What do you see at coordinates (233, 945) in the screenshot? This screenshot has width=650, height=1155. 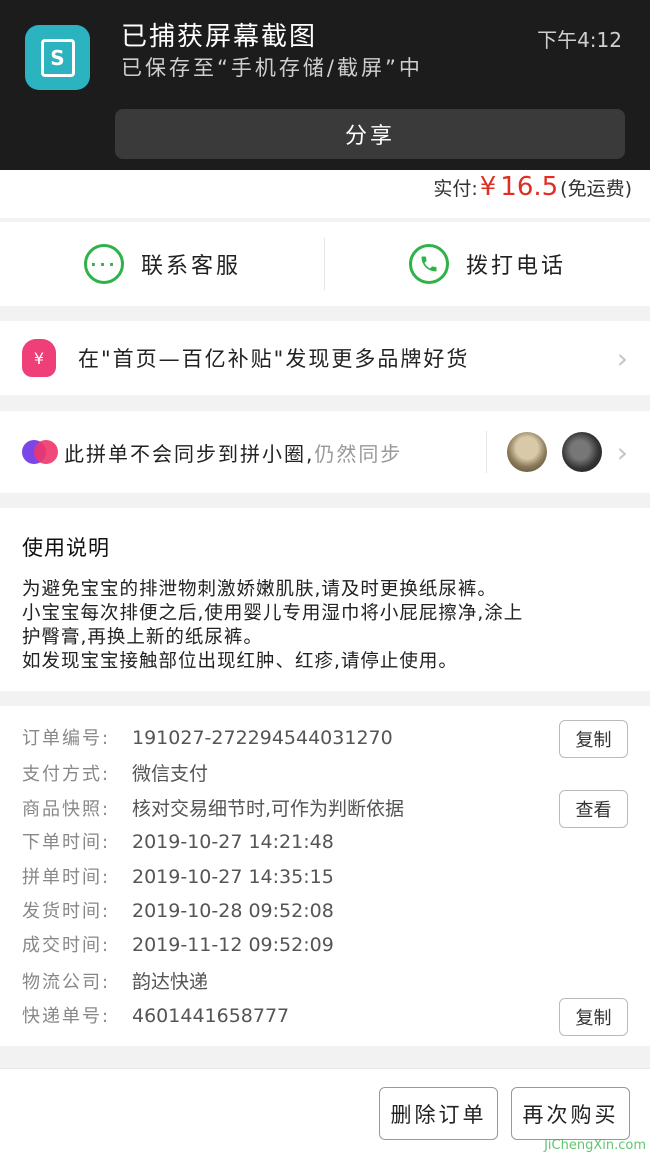 I see `deal-time-value: 2019-11-12 09:52:09` at bounding box center [233, 945].